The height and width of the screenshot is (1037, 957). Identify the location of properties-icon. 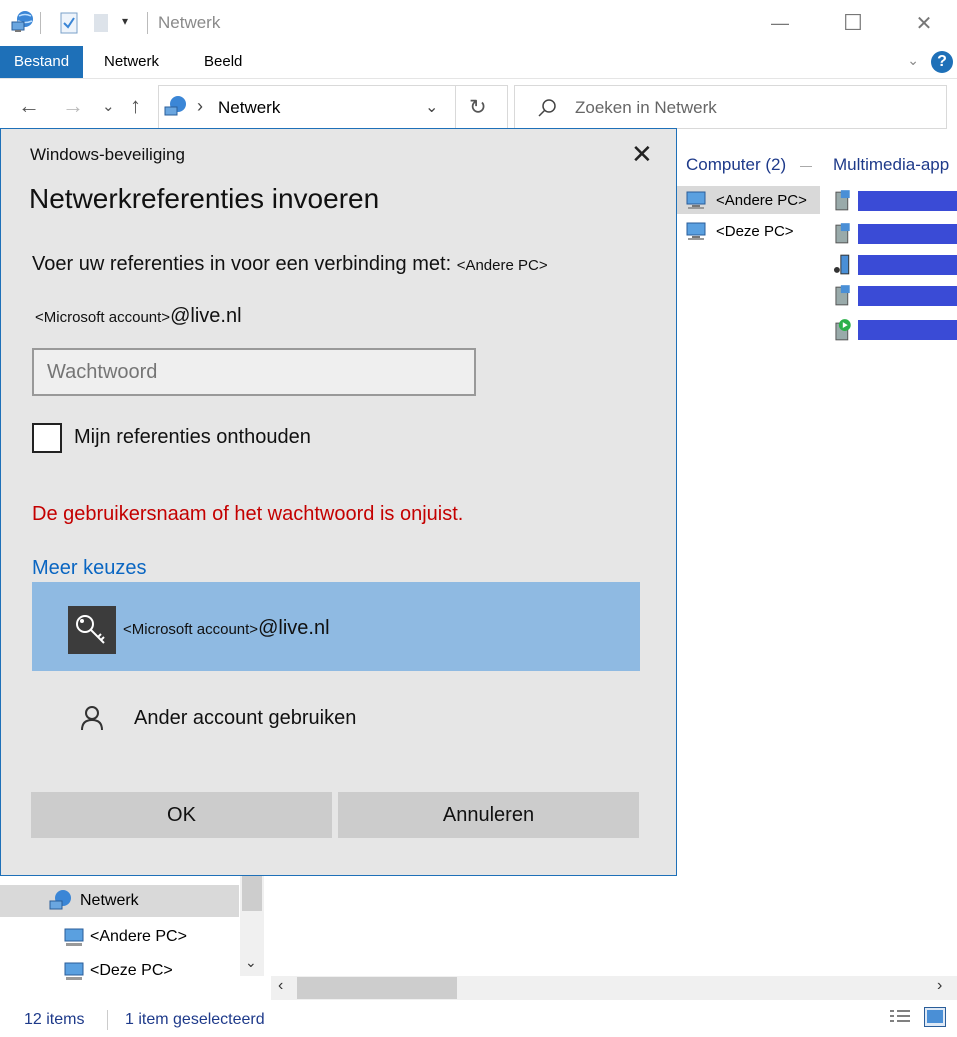
(69, 23).